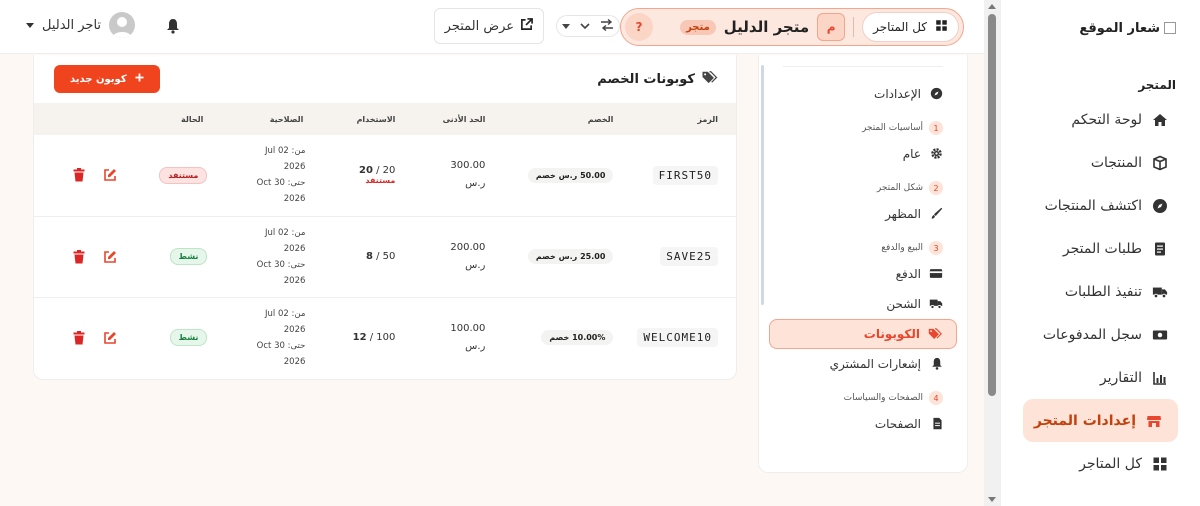 The height and width of the screenshot is (506, 1200). Describe the element at coordinates (380, 181) in the screenshot. I see `coupon-usage-note: مستنفد` at that location.